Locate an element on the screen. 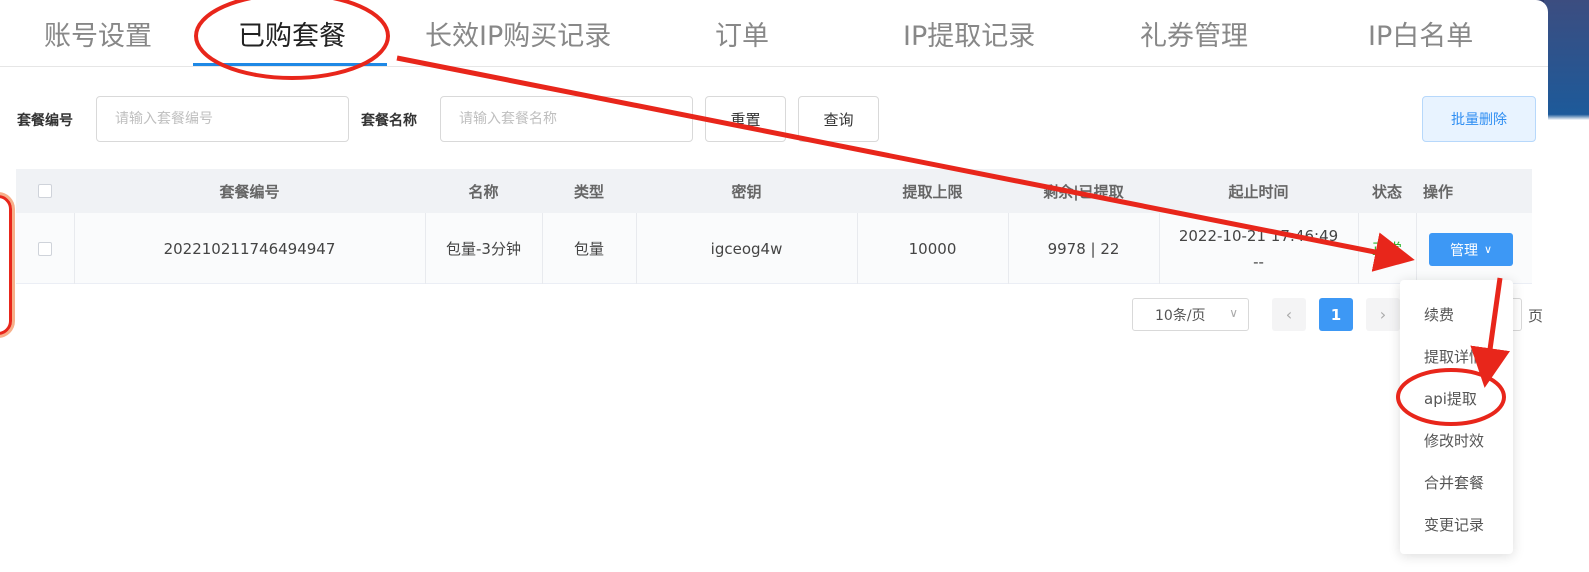 This screenshot has width=1589, height=572. tab-purchased-packages: 已购套餐 is located at coordinates (292, 33).